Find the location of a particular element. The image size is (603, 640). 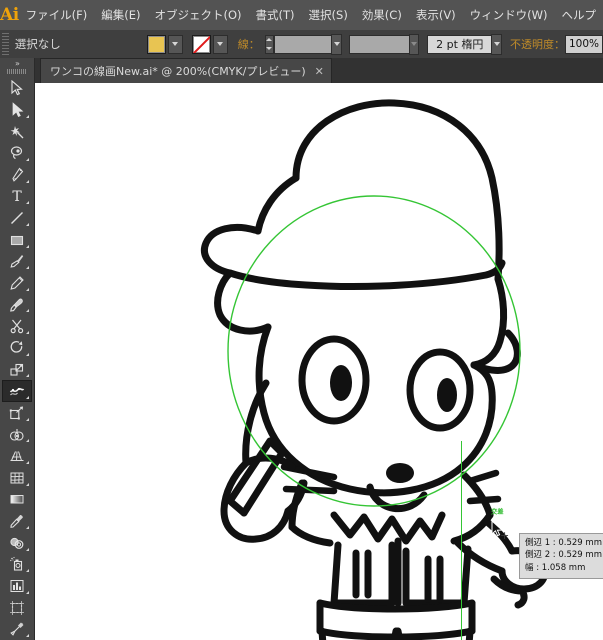

artboard-tool is located at coordinates (17, 608).